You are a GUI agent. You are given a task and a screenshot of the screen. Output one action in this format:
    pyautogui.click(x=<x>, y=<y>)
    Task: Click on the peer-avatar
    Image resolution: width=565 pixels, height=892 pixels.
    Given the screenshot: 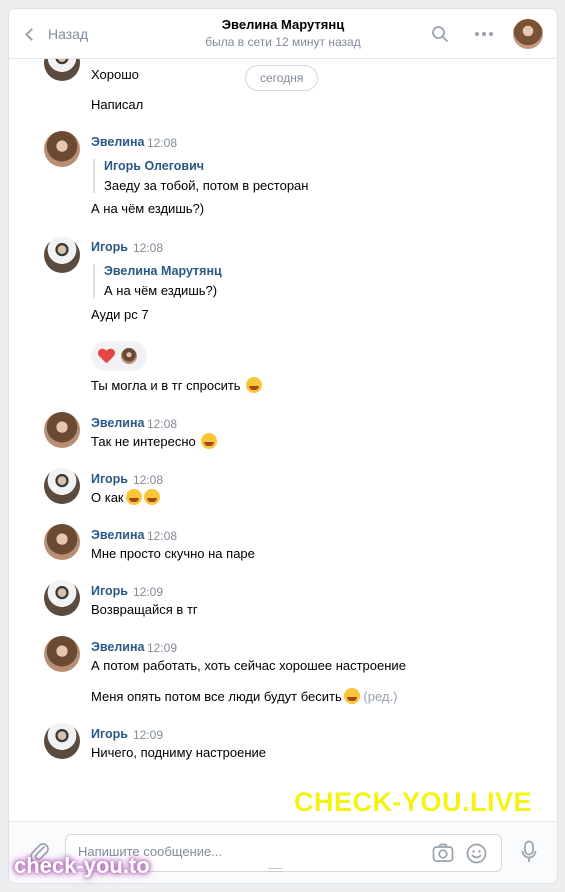 What is the action you would take?
    pyautogui.click(x=528, y=34)
    